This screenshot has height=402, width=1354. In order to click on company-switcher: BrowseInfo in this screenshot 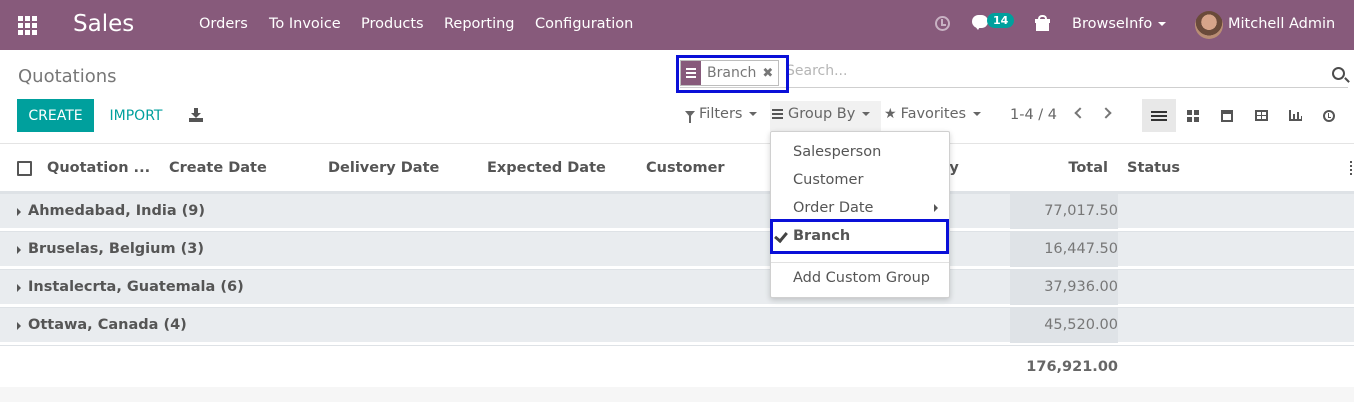, I will do `click(1119, 24)`.